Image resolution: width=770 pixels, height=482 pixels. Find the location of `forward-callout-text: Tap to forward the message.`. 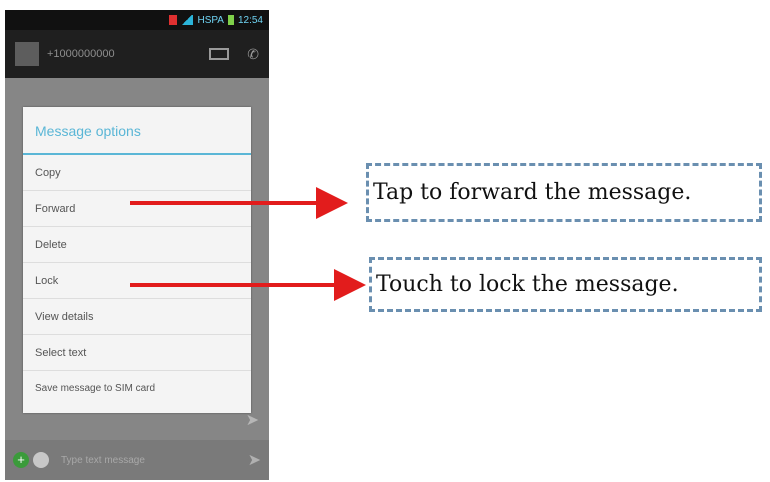

forward-callout-text: Tap to forward the message. is located at coordinates (532, 192).